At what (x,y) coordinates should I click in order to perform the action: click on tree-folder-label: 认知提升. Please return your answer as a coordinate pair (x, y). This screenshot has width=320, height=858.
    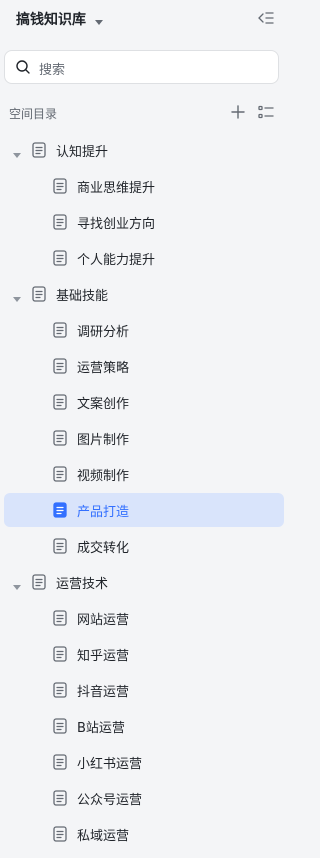
    Looking at the image, I should click on (82, 152).